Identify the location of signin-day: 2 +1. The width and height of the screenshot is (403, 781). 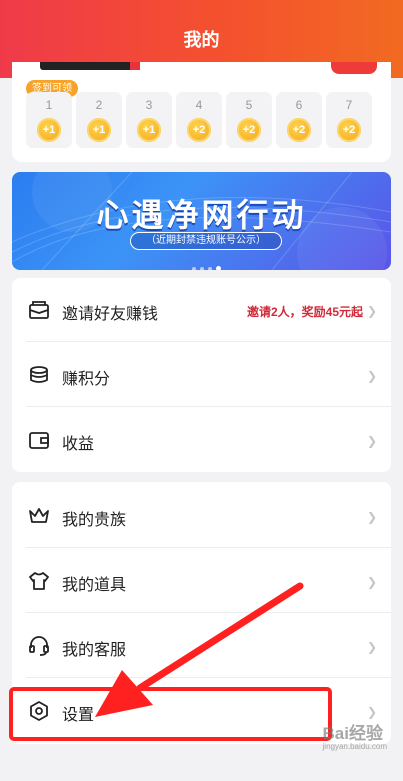
(99, 120).